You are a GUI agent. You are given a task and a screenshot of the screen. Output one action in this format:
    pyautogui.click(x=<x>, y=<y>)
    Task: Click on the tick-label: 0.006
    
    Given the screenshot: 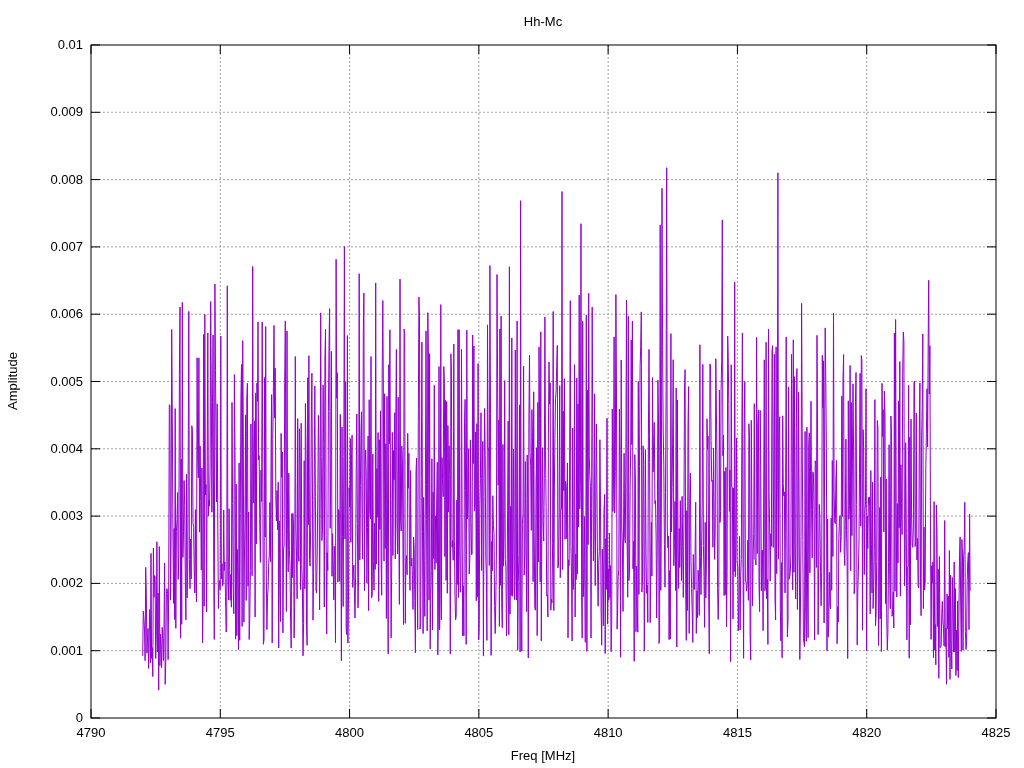 What is the action you would take?
    pyautogui.click(x=66, y=314)
    